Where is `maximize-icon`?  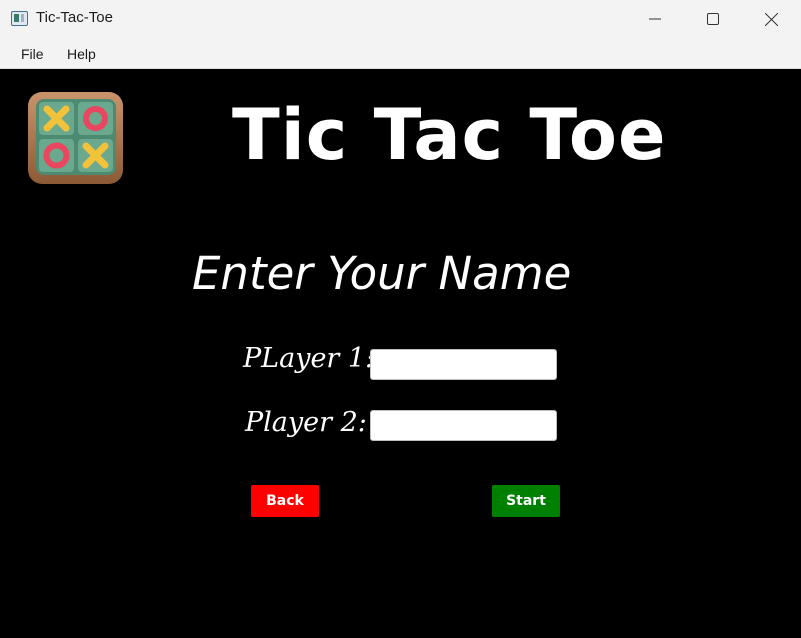 maximize-icon is located at coordinates (713, 19).